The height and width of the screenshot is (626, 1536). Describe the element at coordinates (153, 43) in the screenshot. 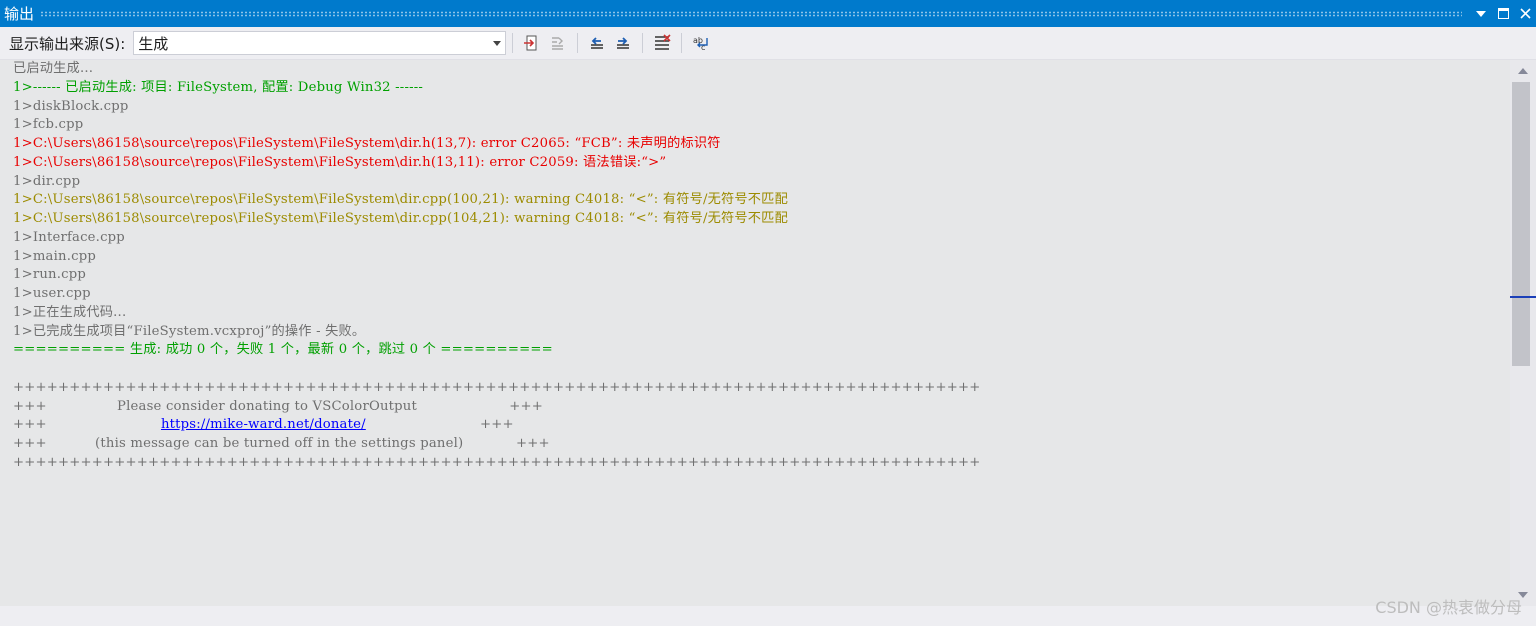

I see `output-source-value: 生成` at that location.